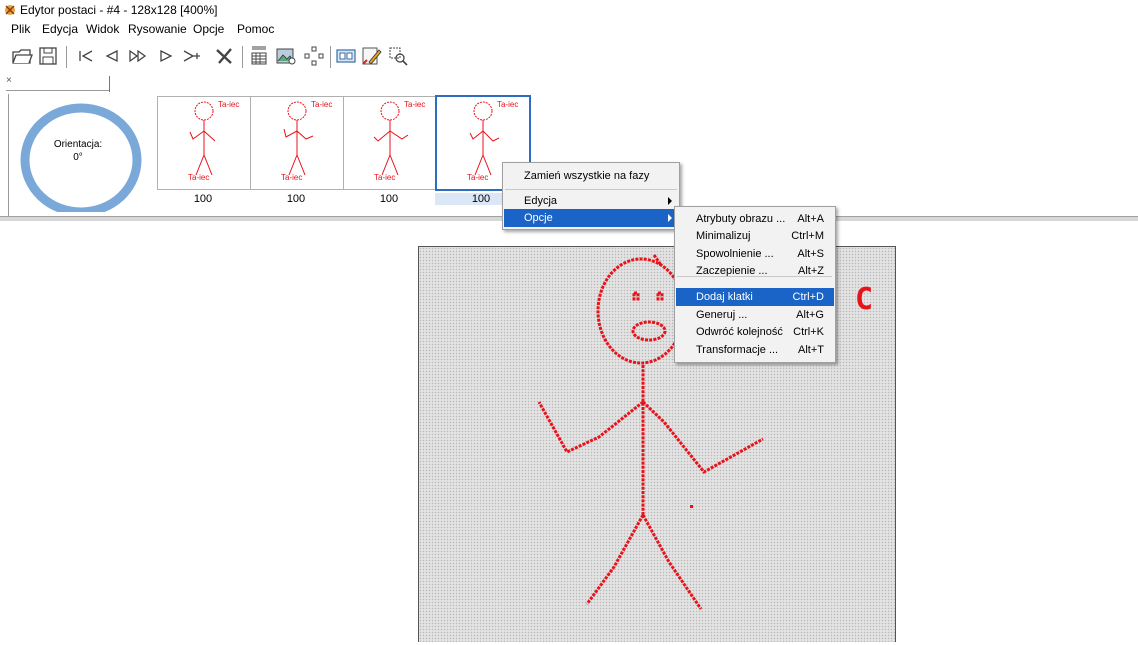 This screenshot has width=1138, height=645. Describe the element at coordinates (58, 90) in the screenshot. I see `tab-underline` at that location.